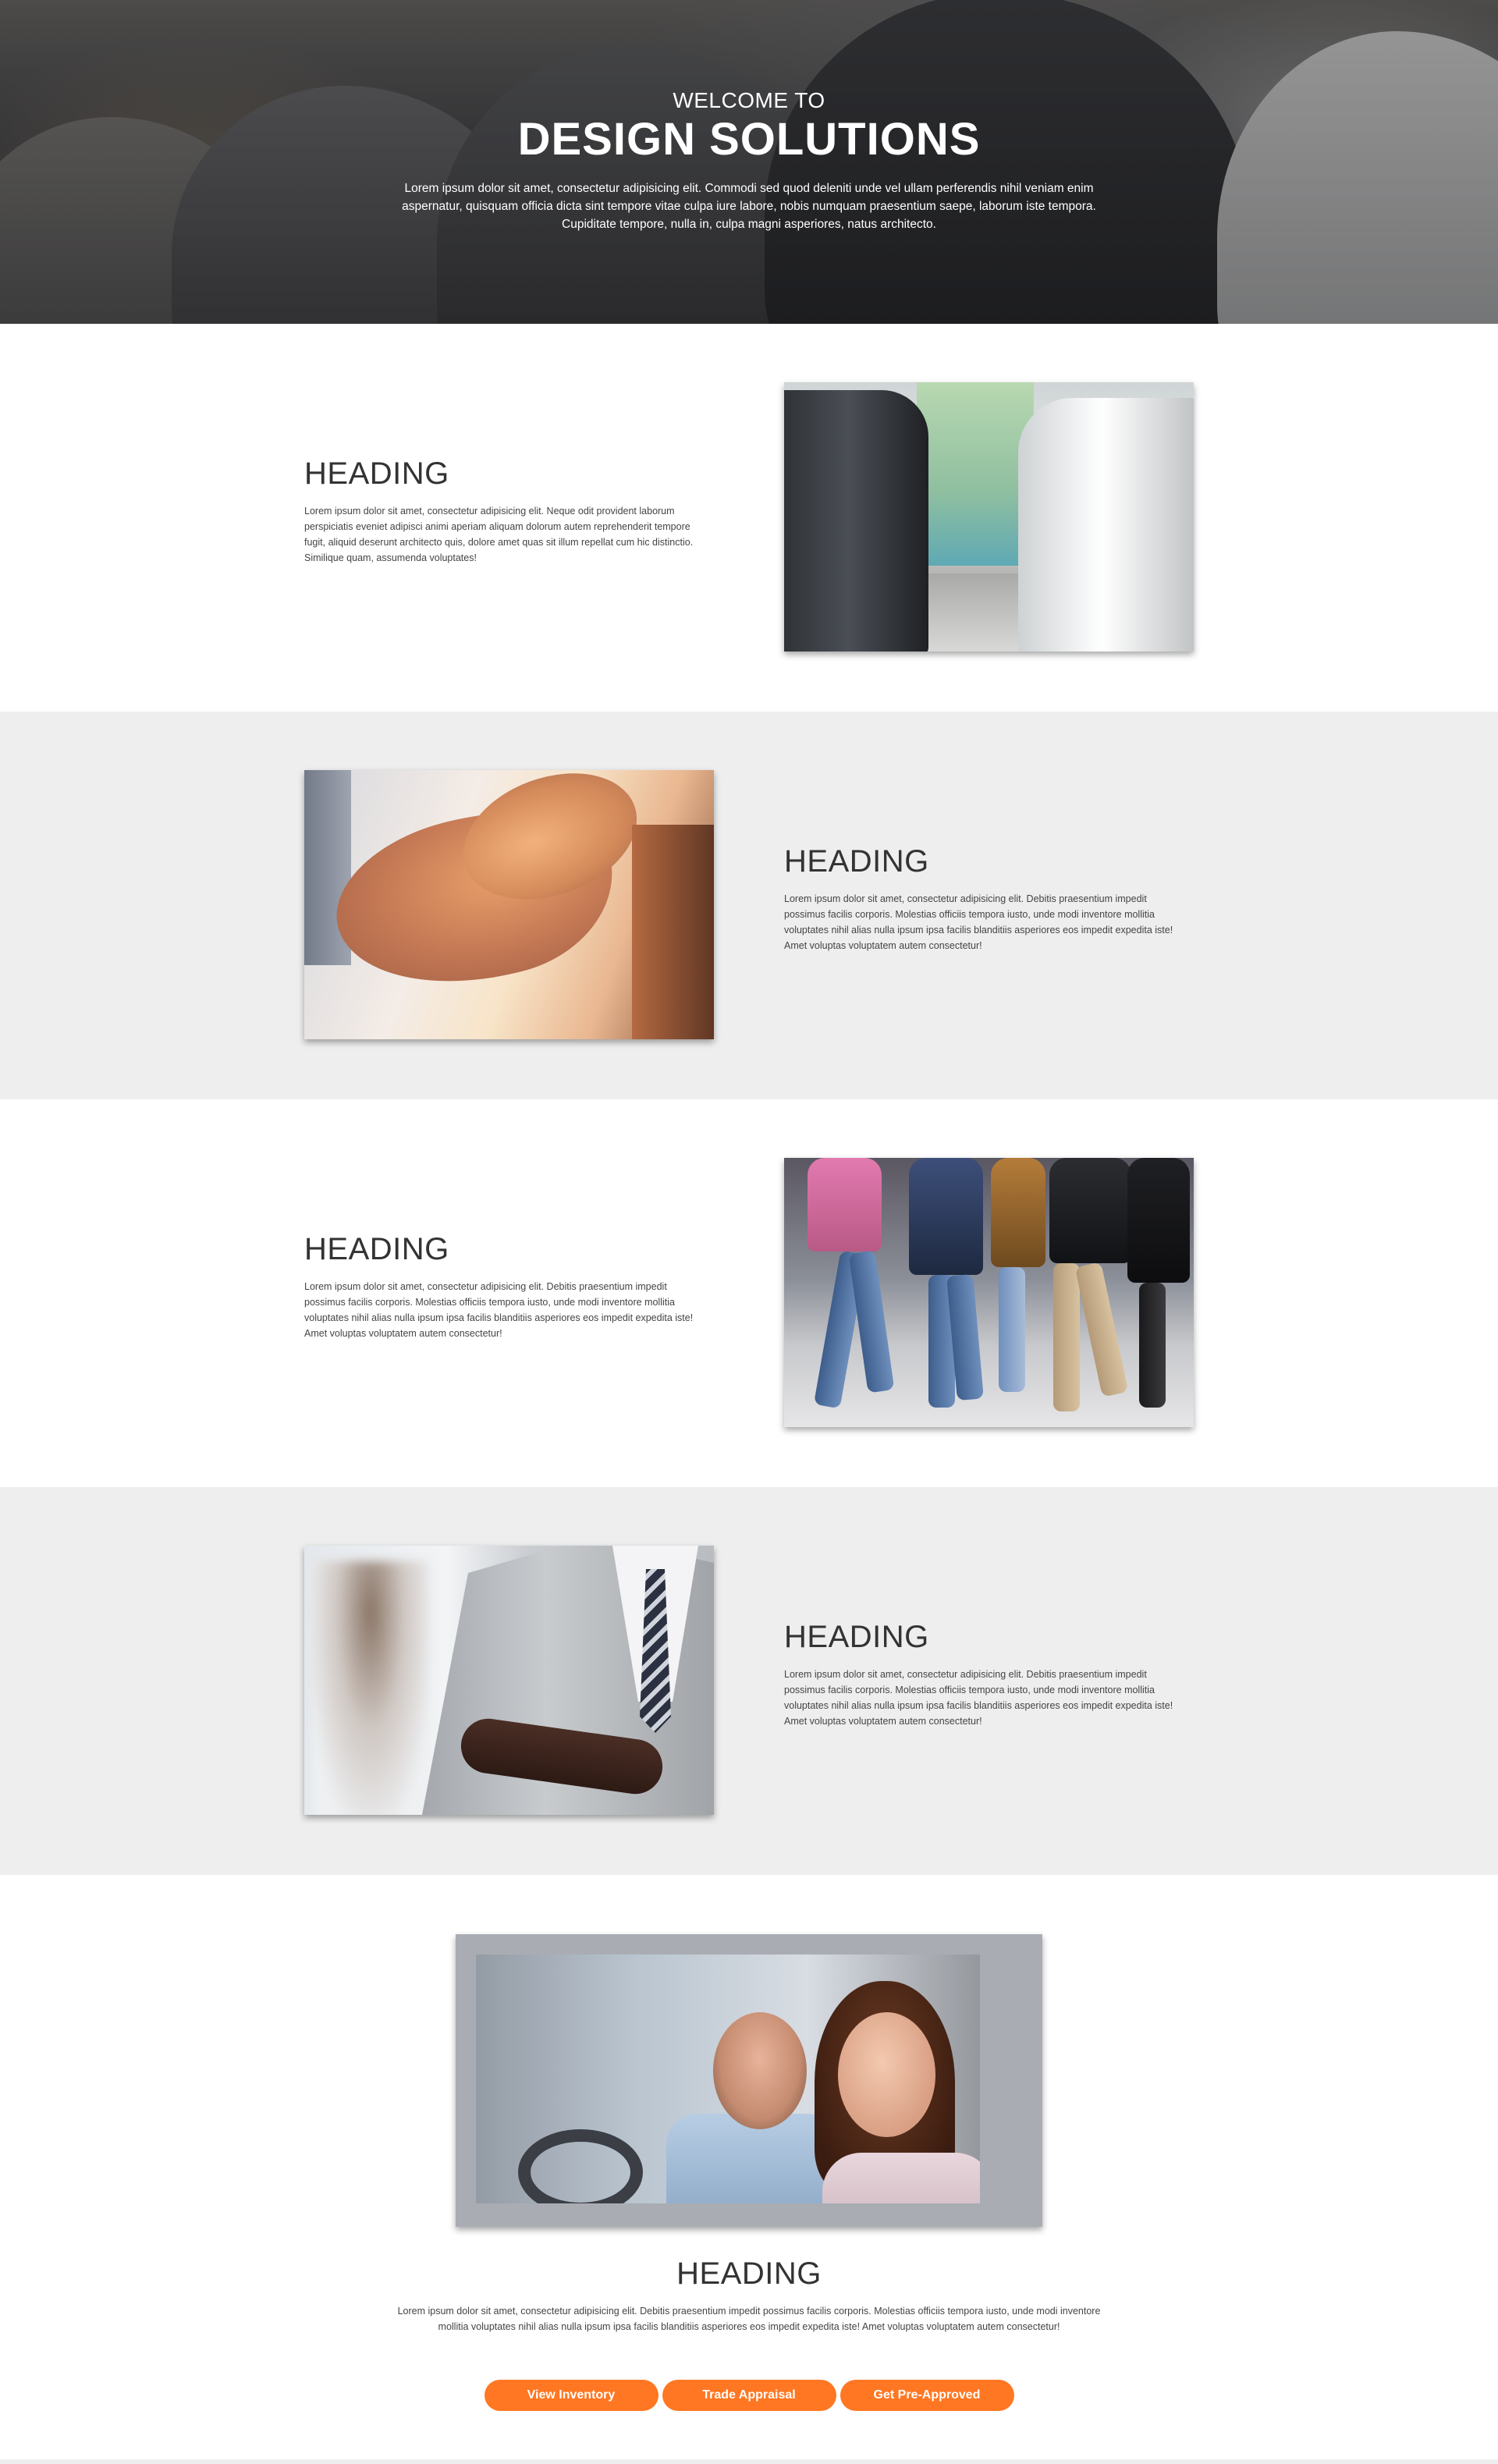  I want to click on hero-title: DESIGN SOLUTIONS, so click(749, 139).